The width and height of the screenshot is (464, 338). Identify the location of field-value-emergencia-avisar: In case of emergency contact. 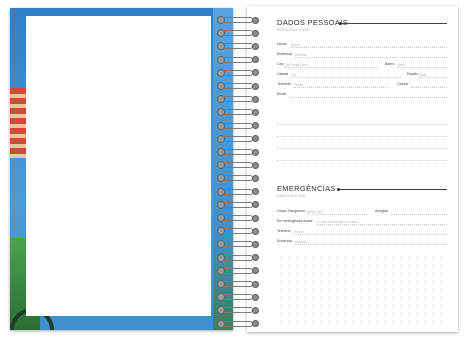
(338, 221).